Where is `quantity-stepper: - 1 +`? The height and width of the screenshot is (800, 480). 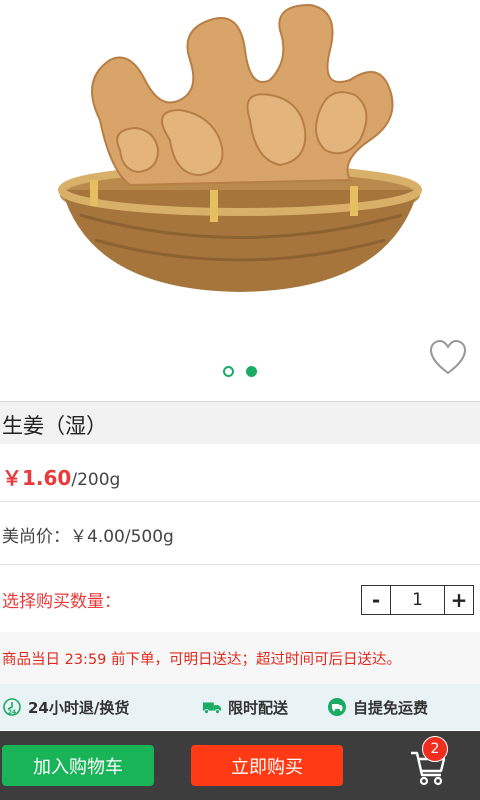
quantity-stepper: - 1 + is located at coordinates (417, 600).